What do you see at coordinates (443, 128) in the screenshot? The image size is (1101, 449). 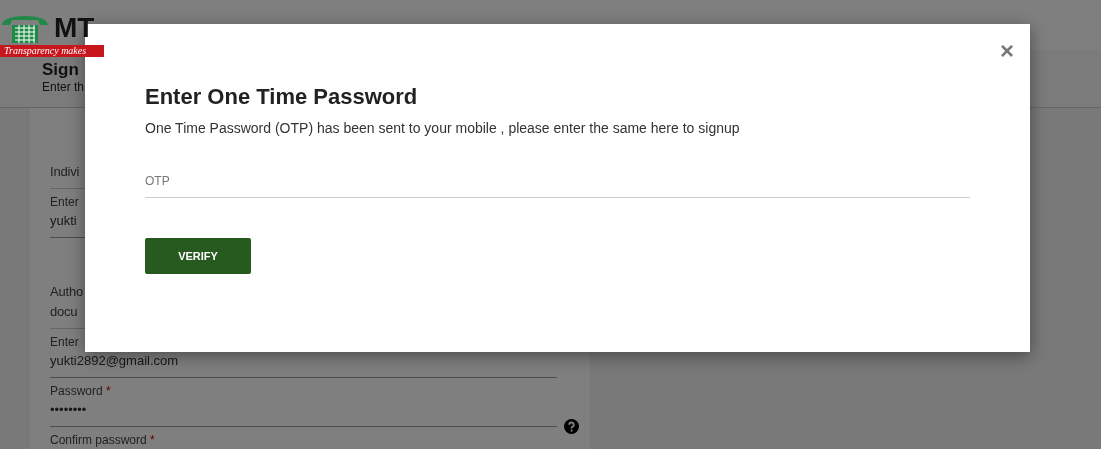 I see `dialog-message: One Time Password (OTP) has been sent to your mobile , please enter the same here to signup` at bounding box center [443, 128].